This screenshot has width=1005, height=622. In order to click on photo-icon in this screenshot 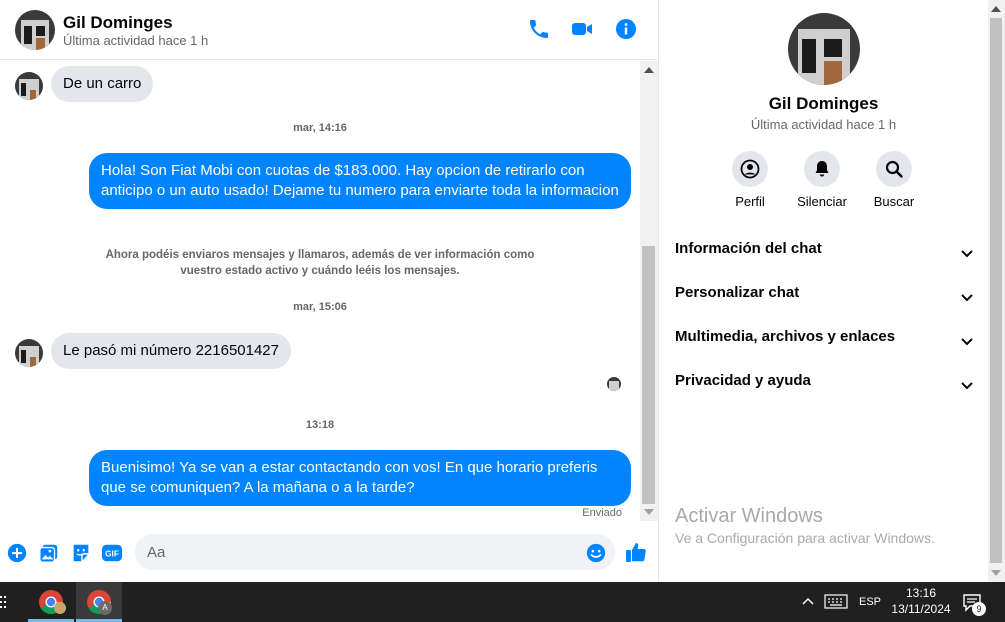, I will do `click(49, 553)`.